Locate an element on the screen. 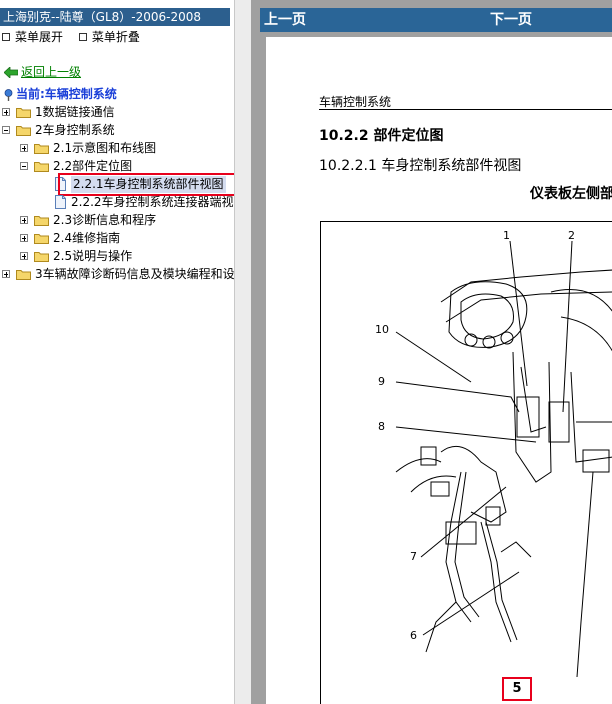 The width and height of the screenshot is (612, 704). back-arrow-icon is located at coordinates (11, 72).